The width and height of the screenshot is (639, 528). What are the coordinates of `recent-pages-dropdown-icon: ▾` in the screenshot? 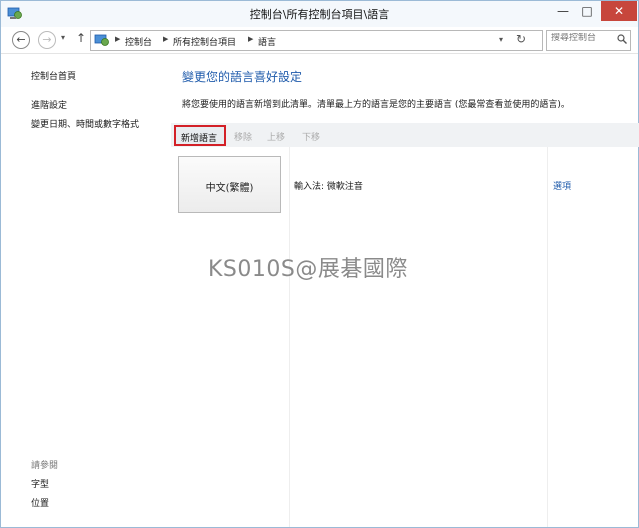 It's located at (63, 37).